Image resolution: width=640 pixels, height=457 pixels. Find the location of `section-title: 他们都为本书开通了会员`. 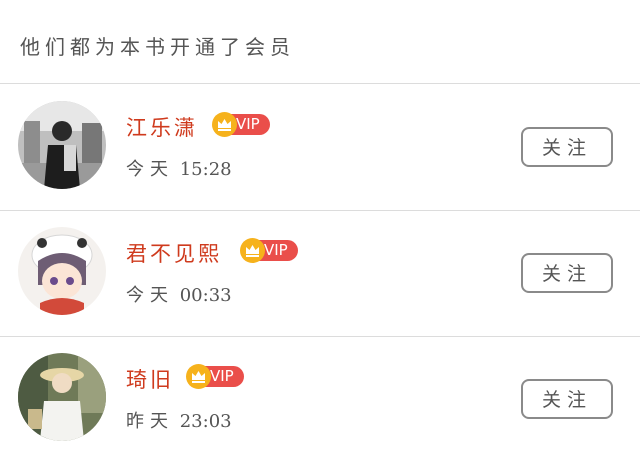

section-title: 他们都为本书开通了会员 is located at coordinates (157, 47).